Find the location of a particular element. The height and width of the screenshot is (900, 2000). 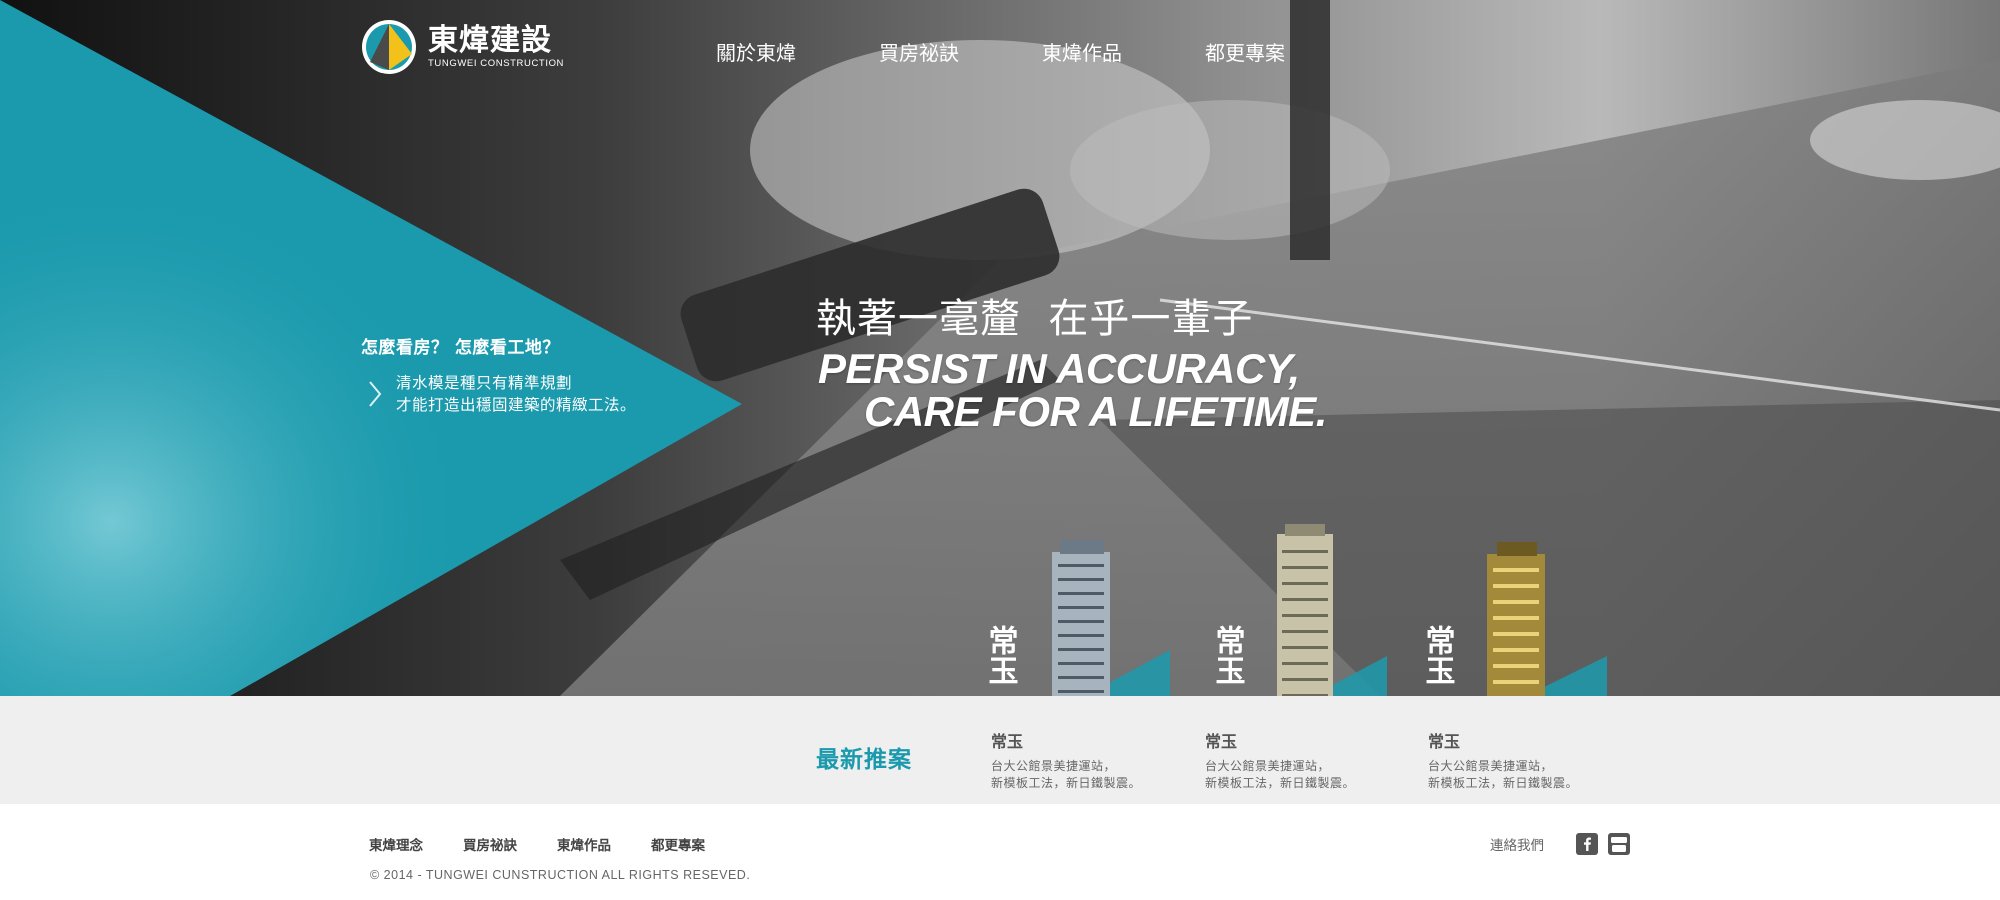

chevron-right-icon is located at coordinates (375, 394).